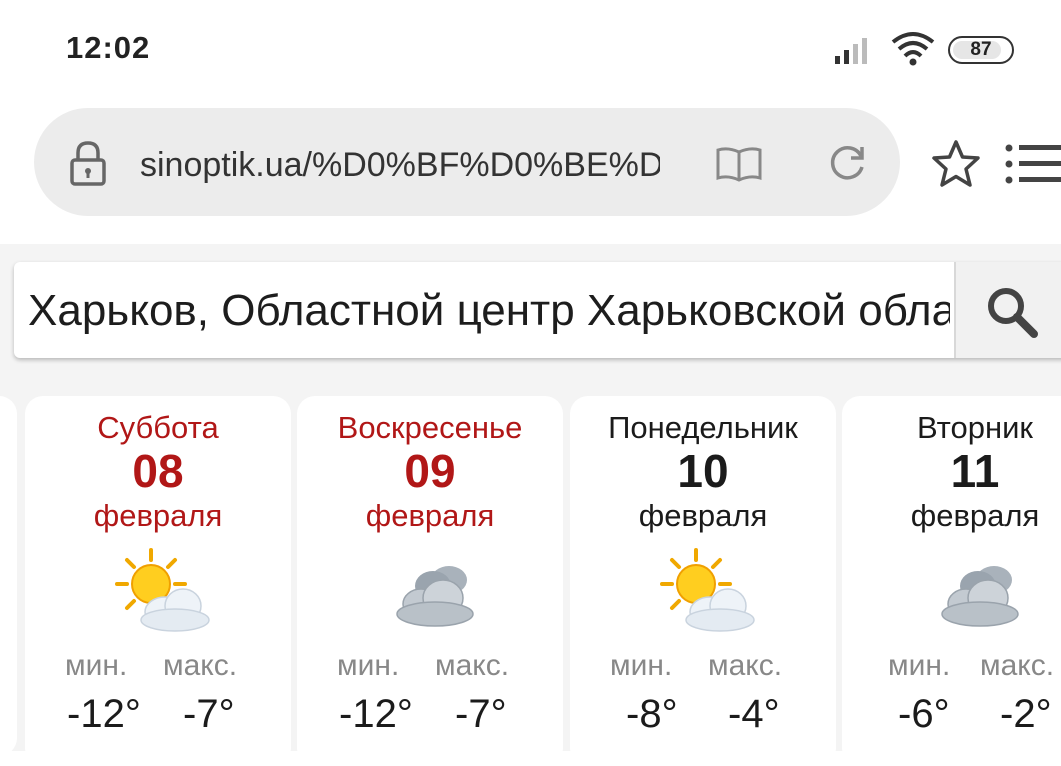  What do you see at coordinates (703, 471) in the screenshot?
I see `day-number: 10` at bounding box center [703, 471].